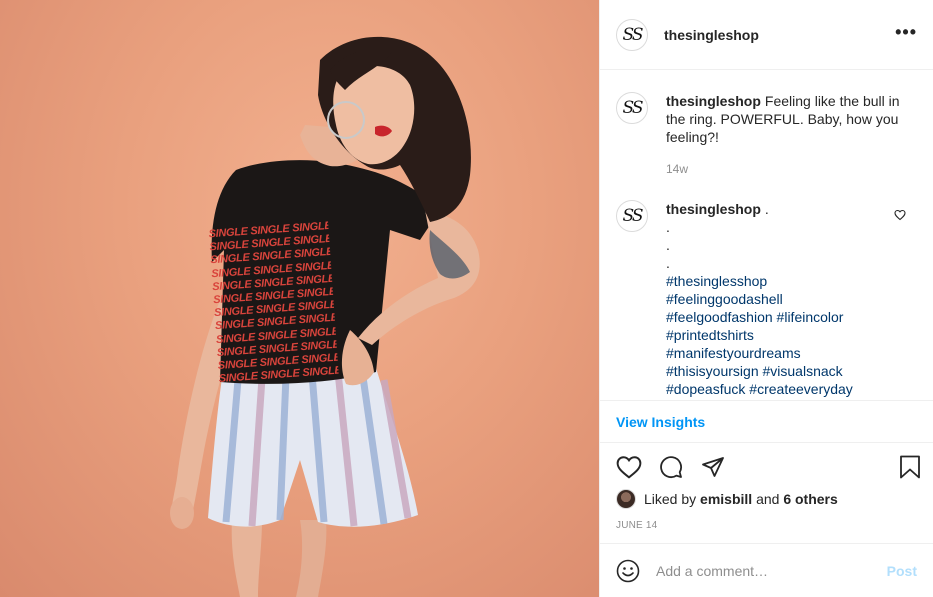  What do you see at coordinates (713, 209) in the screenshot?
I see `comment-username: thesingleshop` at bounding box center [713, 209].